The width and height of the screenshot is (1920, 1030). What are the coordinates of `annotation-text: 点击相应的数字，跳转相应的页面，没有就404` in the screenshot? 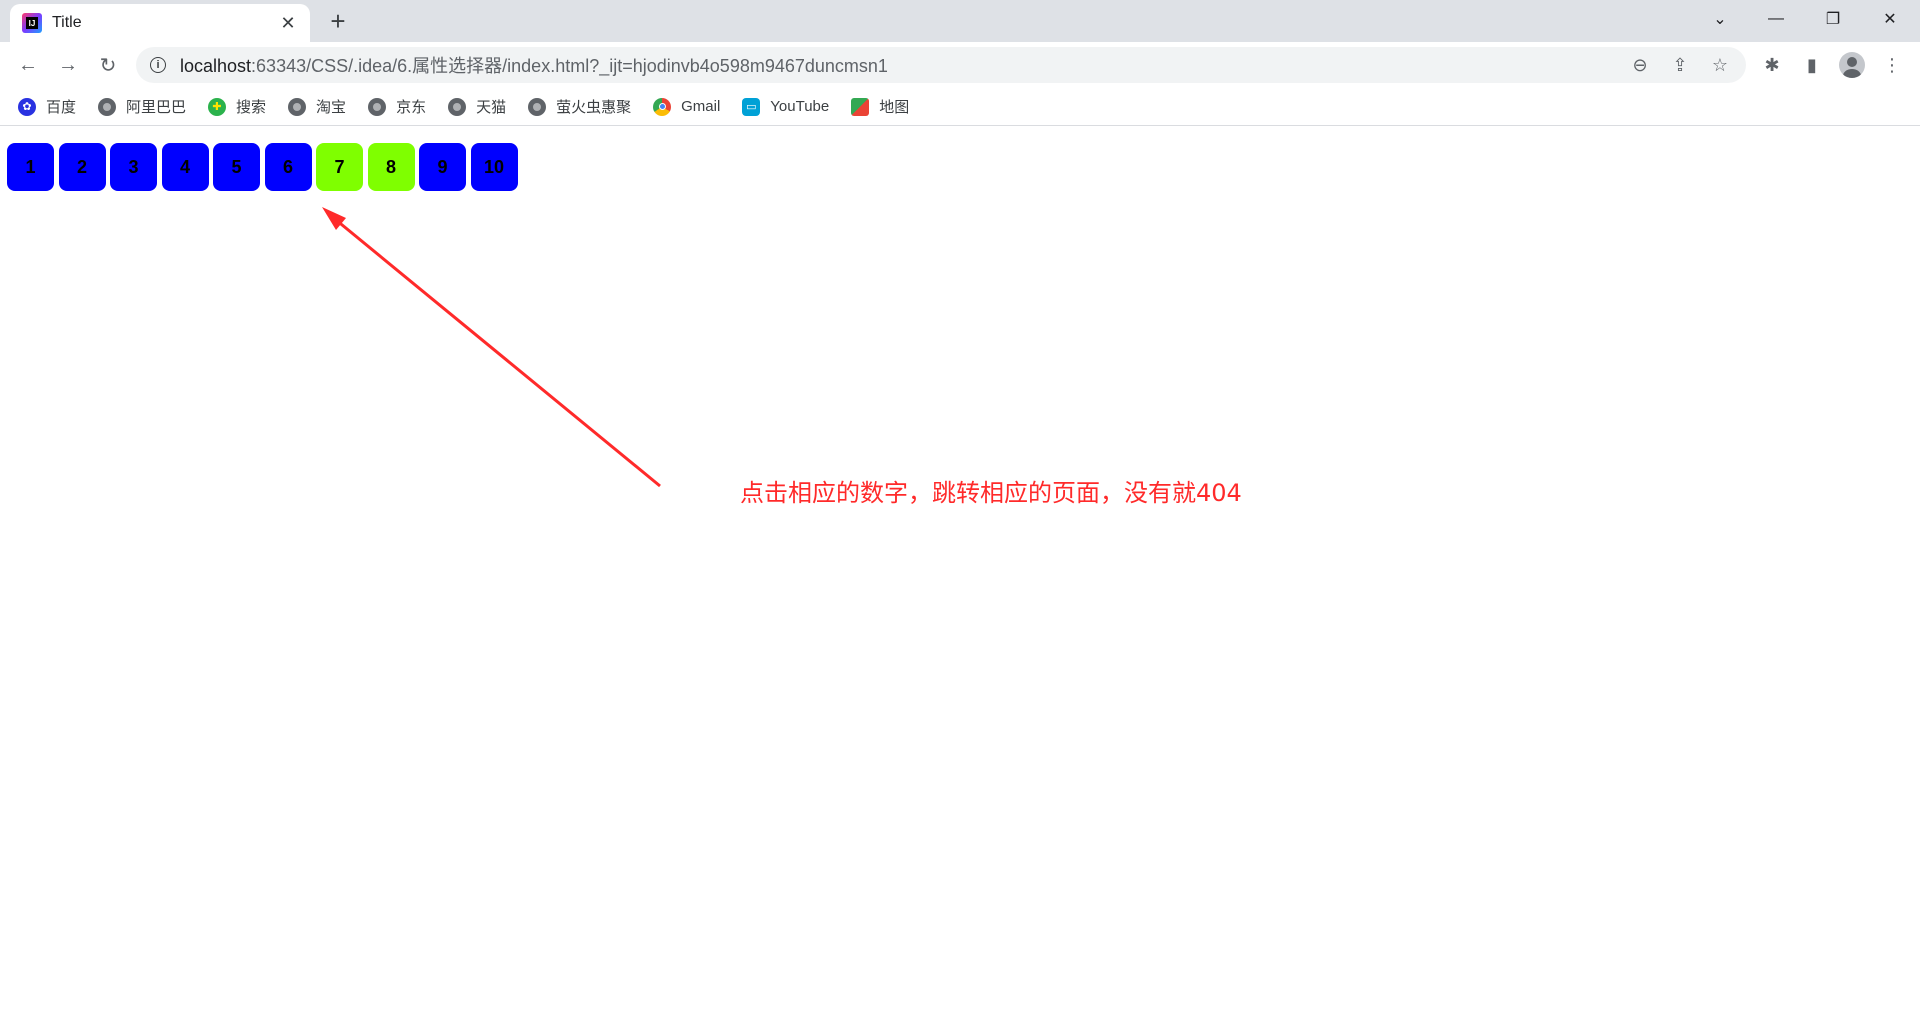 It's located at (991, 493).